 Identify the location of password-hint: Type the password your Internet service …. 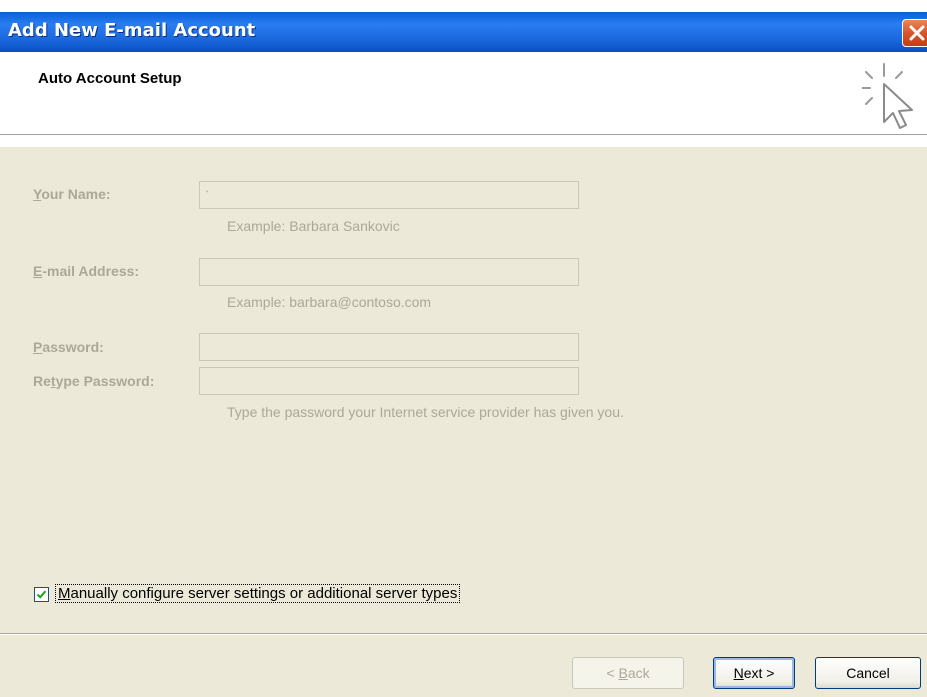
(425, 412).